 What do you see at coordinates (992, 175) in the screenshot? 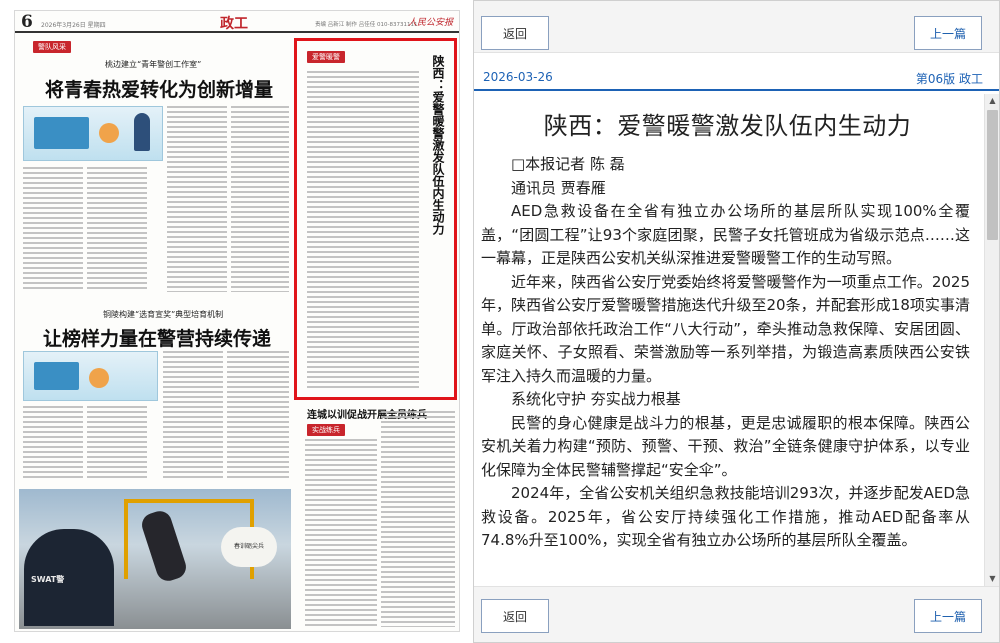
I see `scroll-thumb` at bounding box center [992, 175].